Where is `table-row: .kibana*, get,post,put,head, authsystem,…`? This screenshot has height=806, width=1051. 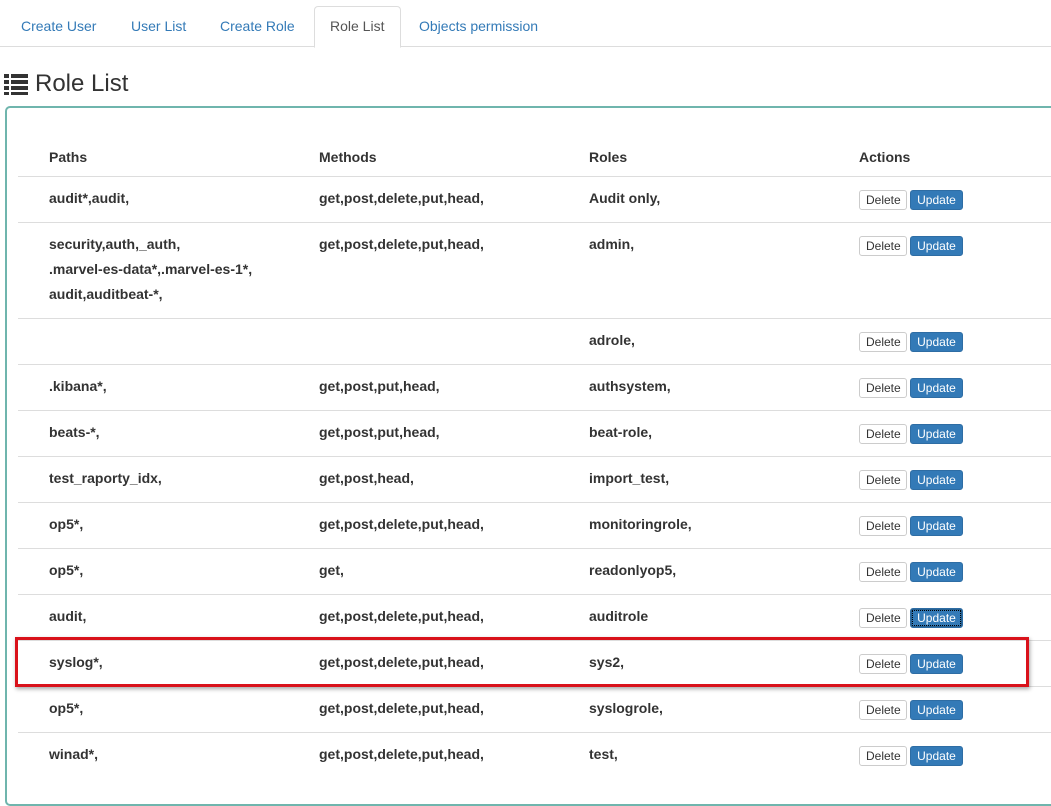
table-row: .kibana*, get,post,put,head, authsystem,… is located at coordinates (534, 387).